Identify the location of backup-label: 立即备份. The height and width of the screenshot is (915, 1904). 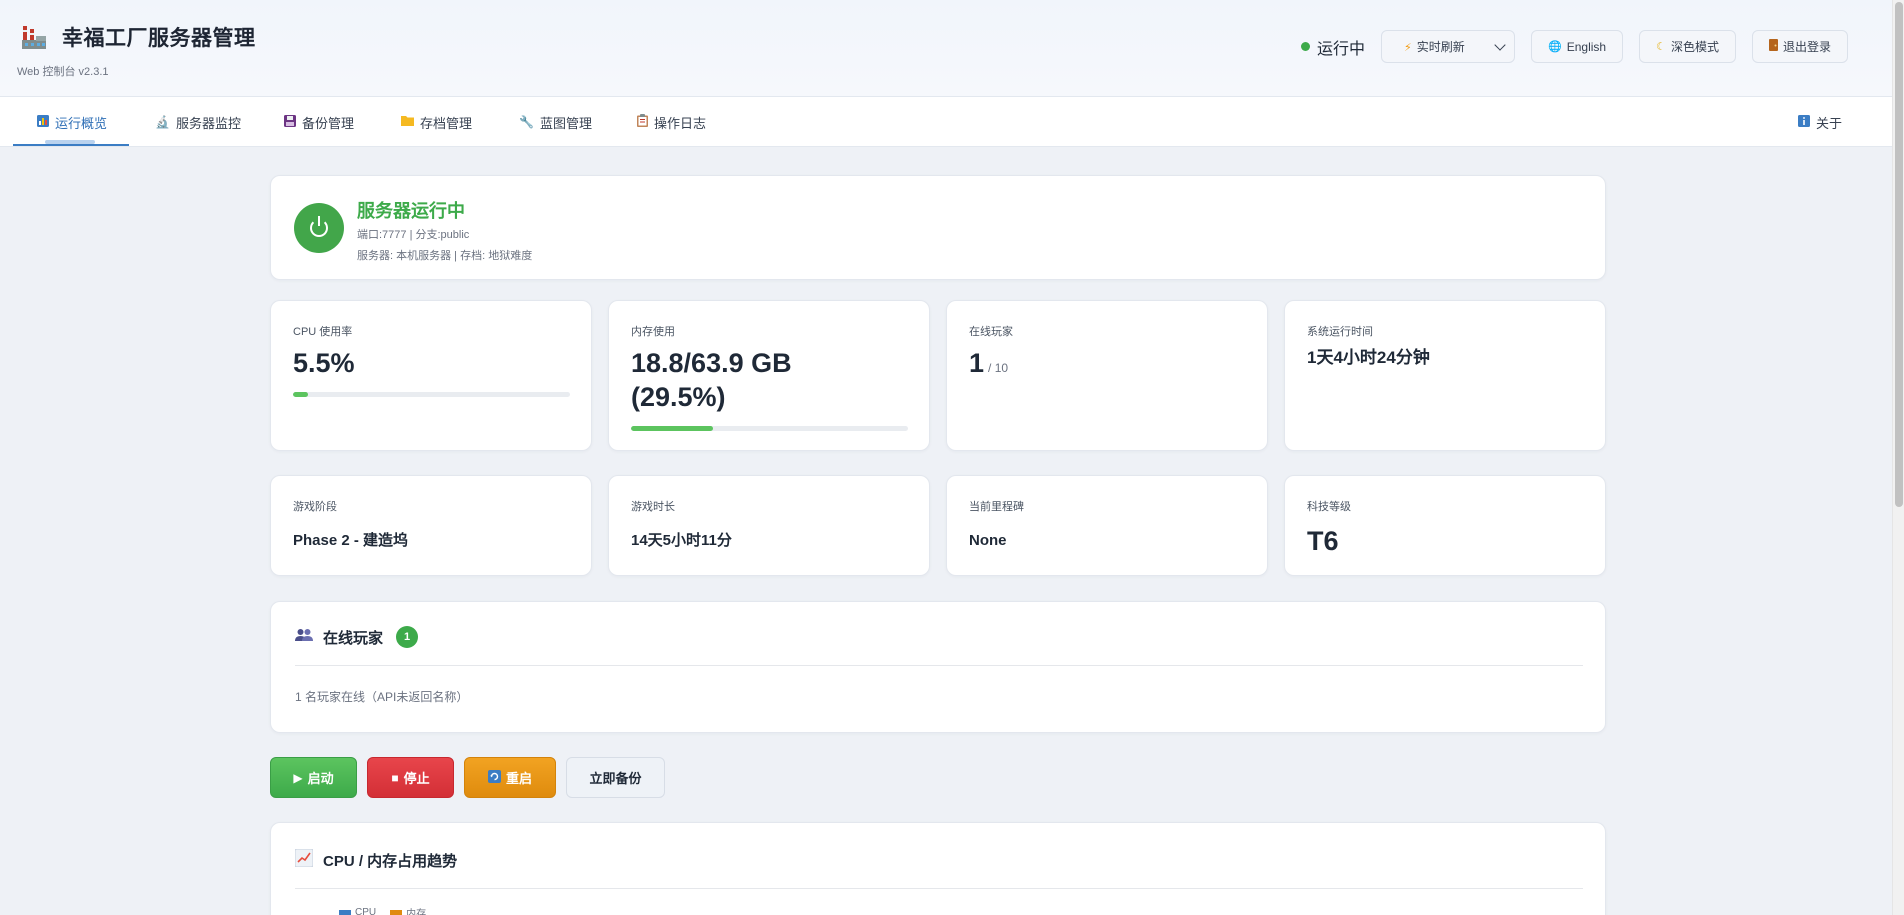
(615, 778).